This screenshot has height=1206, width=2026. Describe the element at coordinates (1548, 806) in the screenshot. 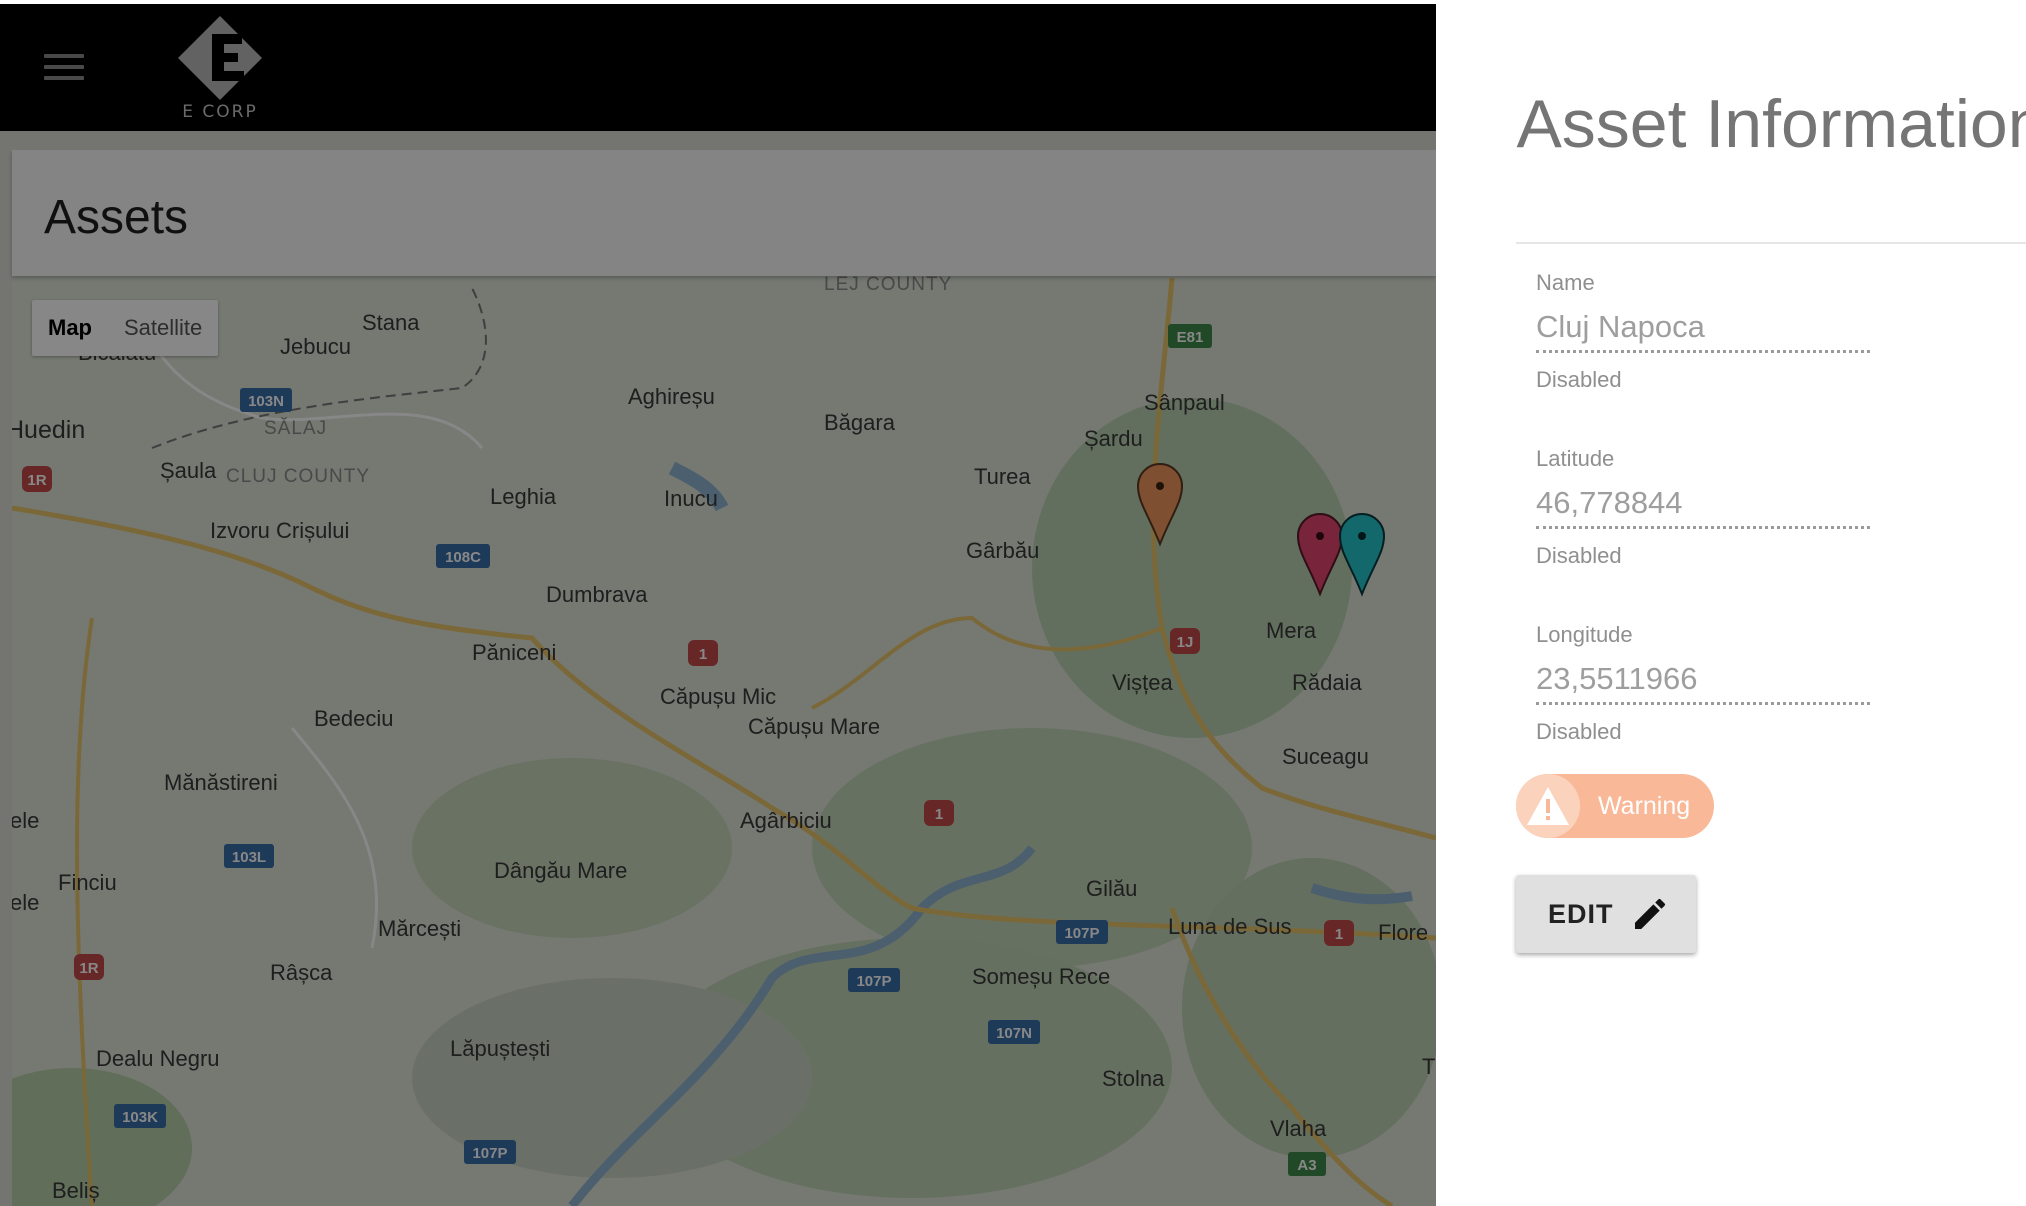

I see `warning-icon` at that location.